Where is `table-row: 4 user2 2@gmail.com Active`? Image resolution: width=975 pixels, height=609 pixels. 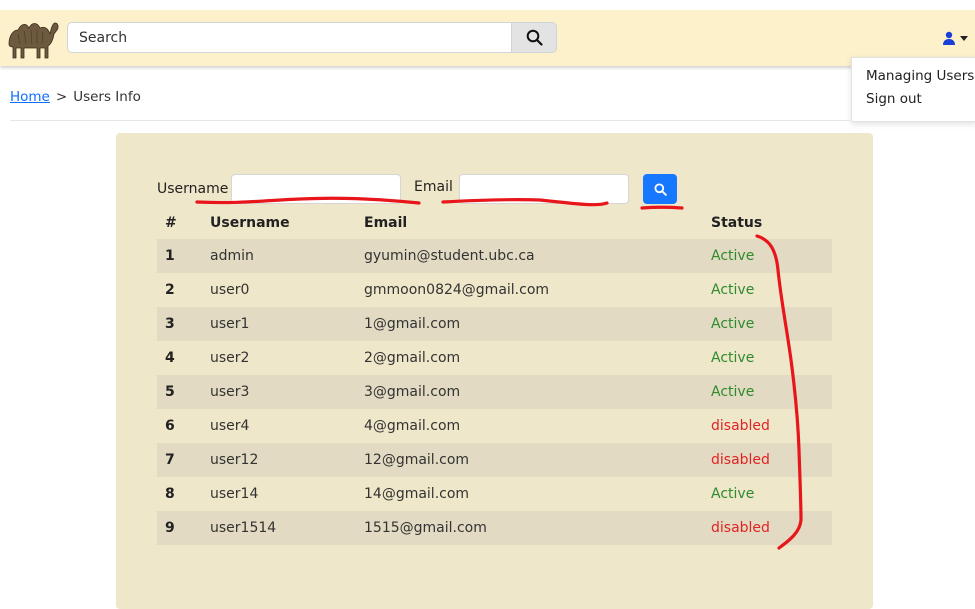
table-row: 4 user2 2@gmail.com Active is located at coordinates (494, 358).